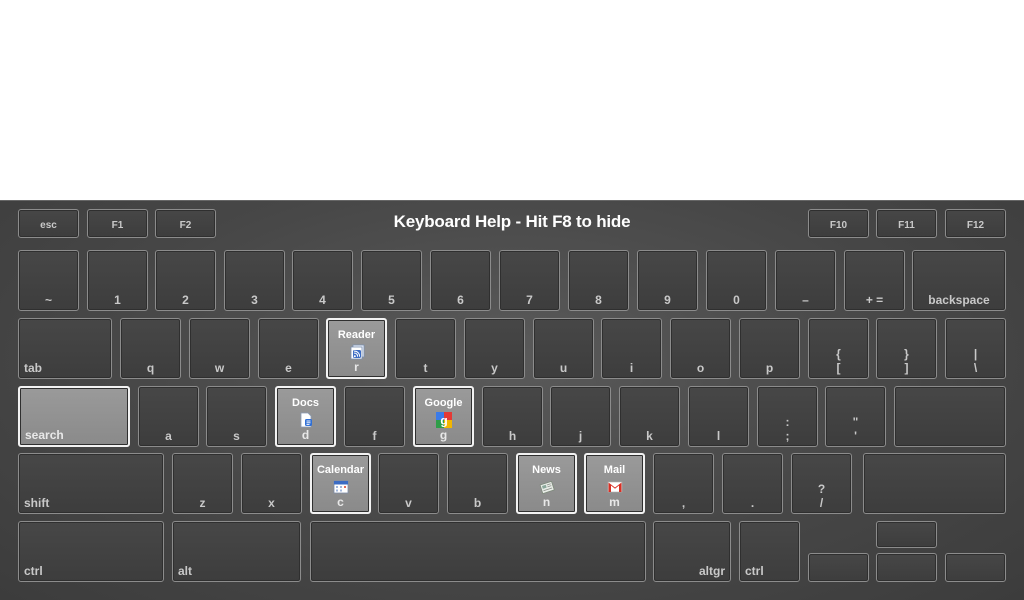 The image size is (1024, 600). What do you see at coordinates (117, 223) in the screenshot?
I see `key-f1: F1` at bounding box center [117, 223].